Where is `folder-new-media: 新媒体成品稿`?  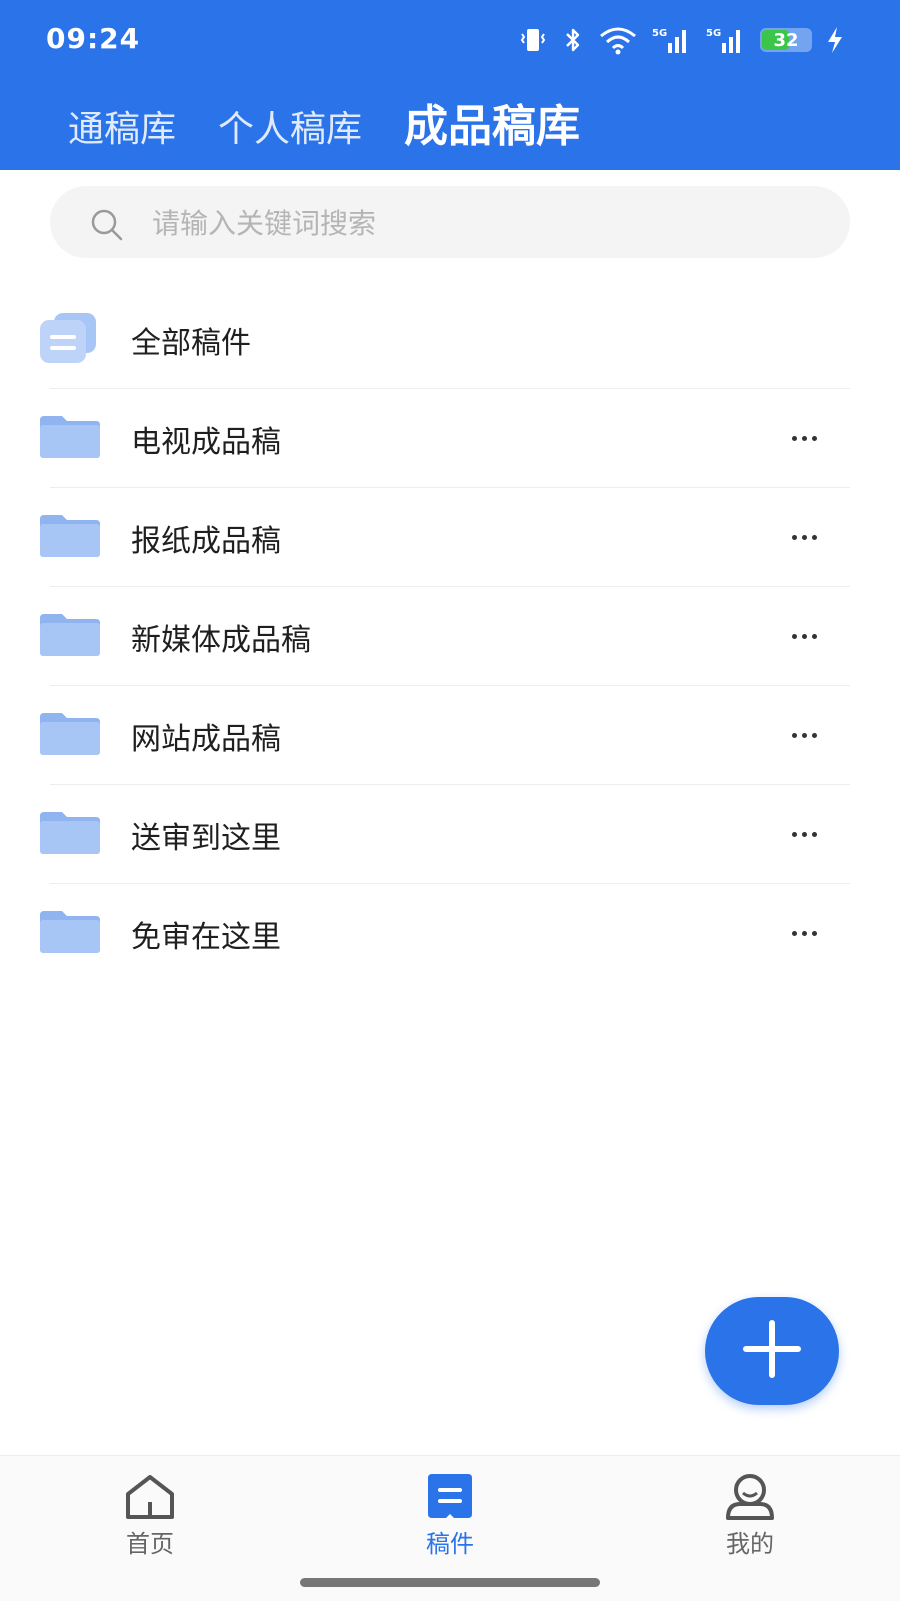
folder-new-media: 新媒体成品稿 is located at coordinates (450, 636).